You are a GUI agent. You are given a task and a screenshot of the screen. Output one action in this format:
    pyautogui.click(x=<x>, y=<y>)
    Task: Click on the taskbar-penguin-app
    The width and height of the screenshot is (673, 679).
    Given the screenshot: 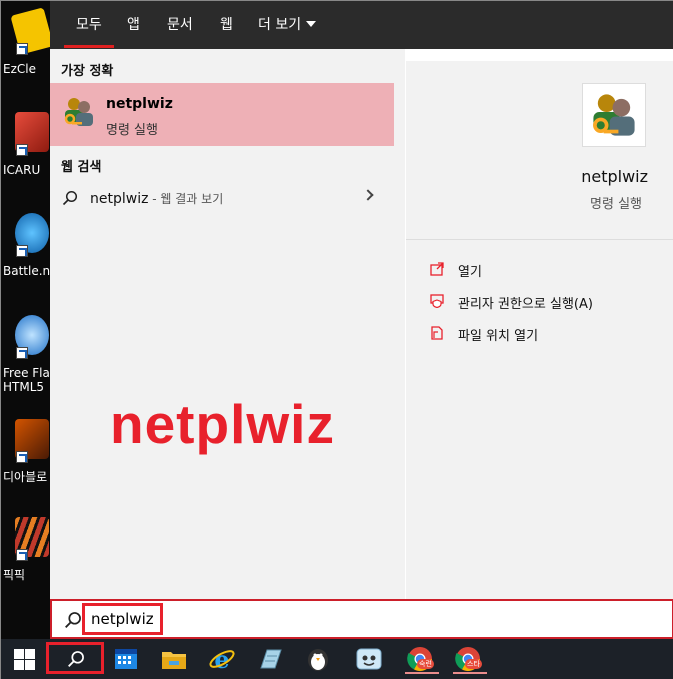 What is the action you would take?
    pyautogui.click(x=318, y=659)
    